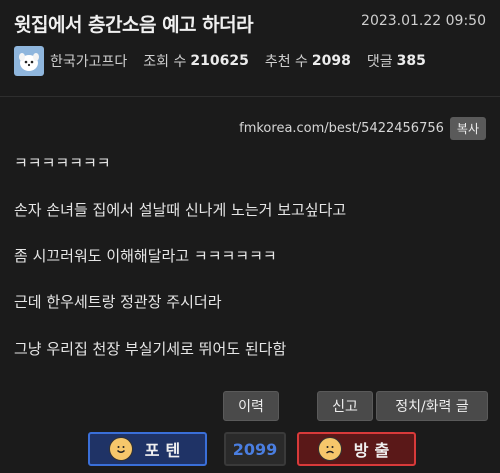  Describe the element at coordinates (341, 128) in the screenshot. I see `post-url: fmkorea.com/best/5422456756` at that location.